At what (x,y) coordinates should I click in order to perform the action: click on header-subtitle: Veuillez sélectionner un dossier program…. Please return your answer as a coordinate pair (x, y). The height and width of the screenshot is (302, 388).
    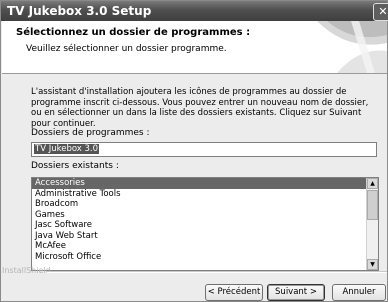
    Looking at the image, I should click on (126, 49).